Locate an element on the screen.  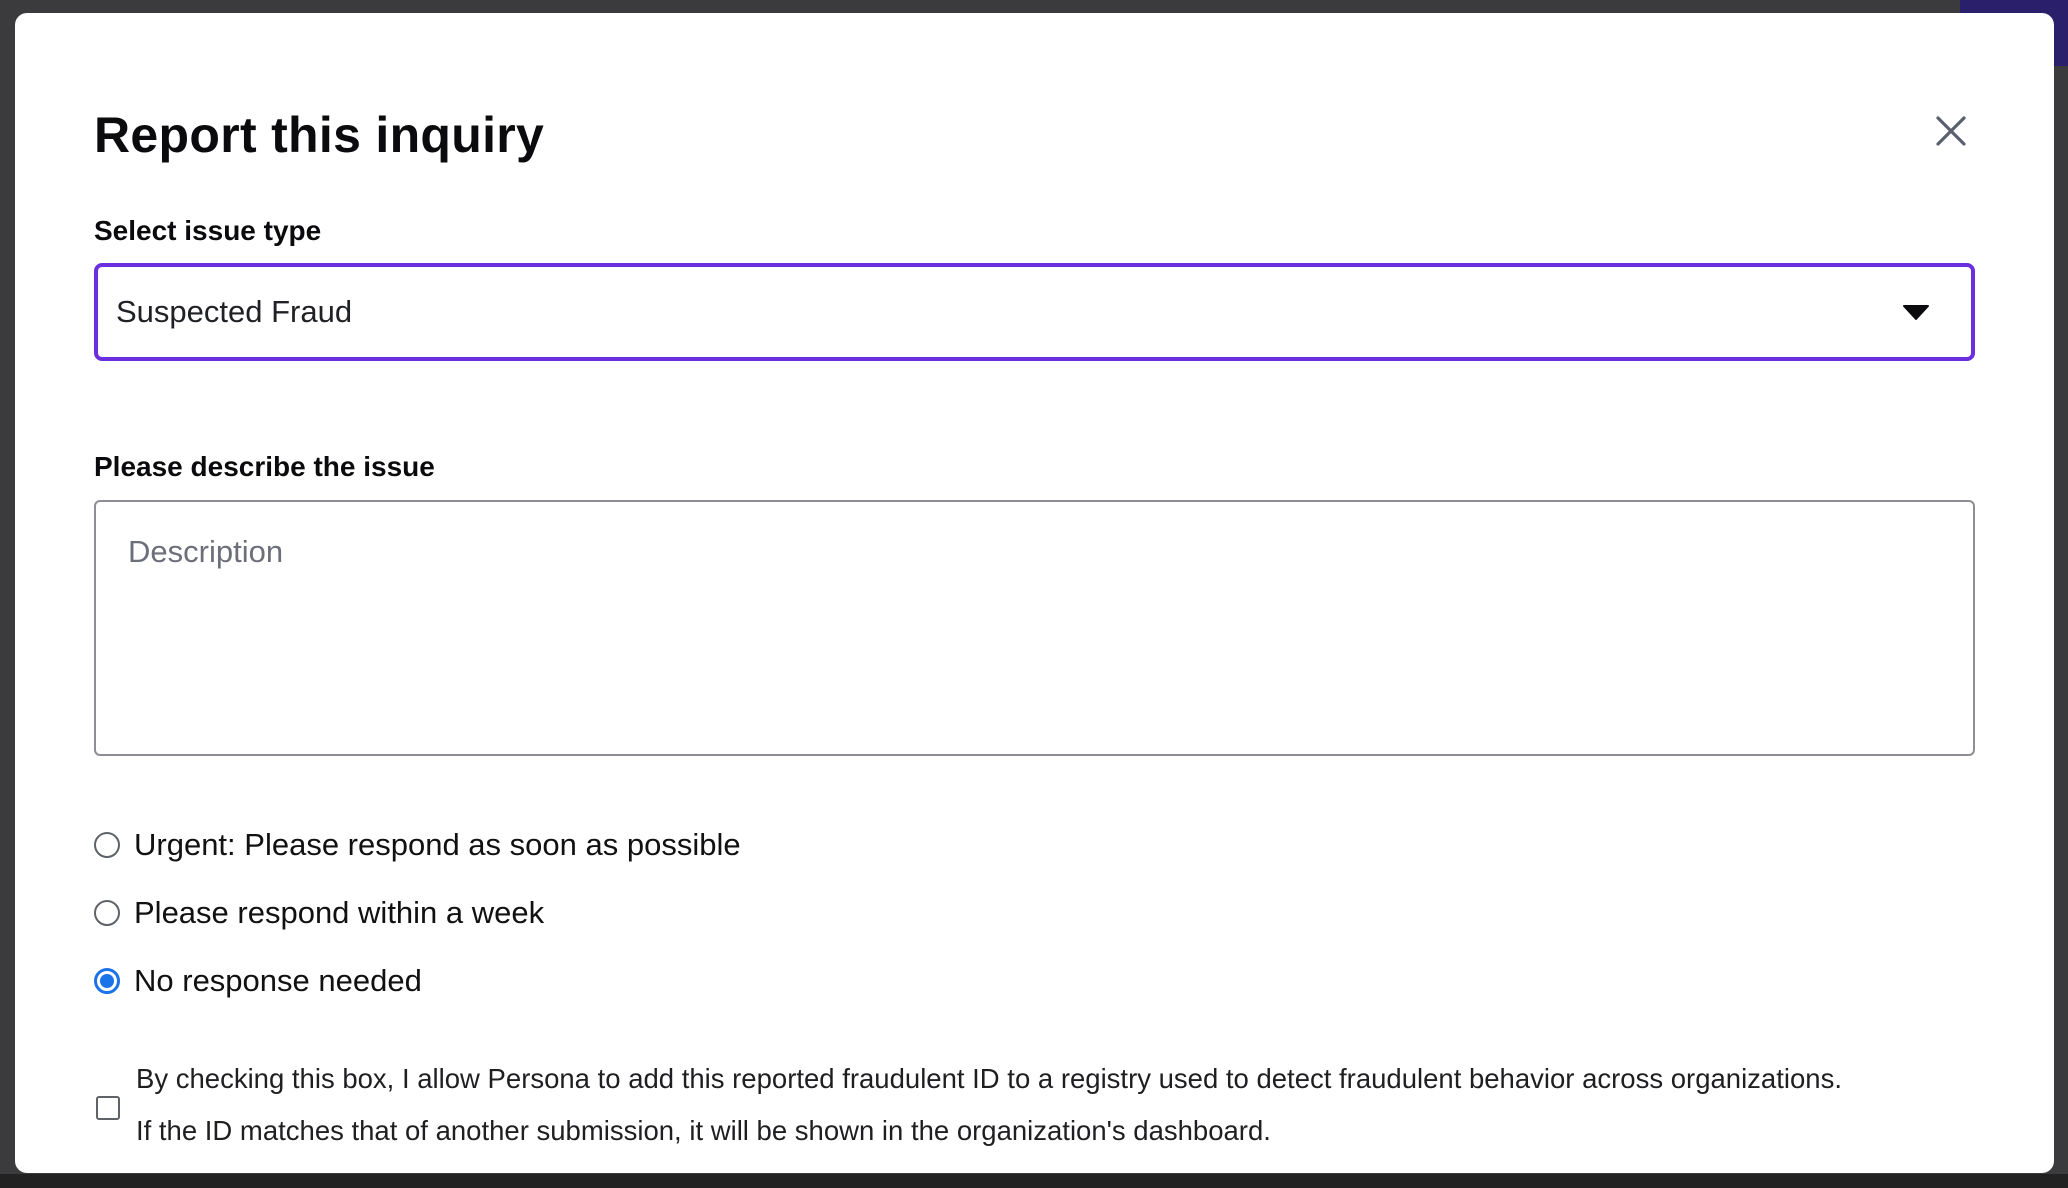
backdrop-bottom-strip is located at coordinates (1034, 1181).